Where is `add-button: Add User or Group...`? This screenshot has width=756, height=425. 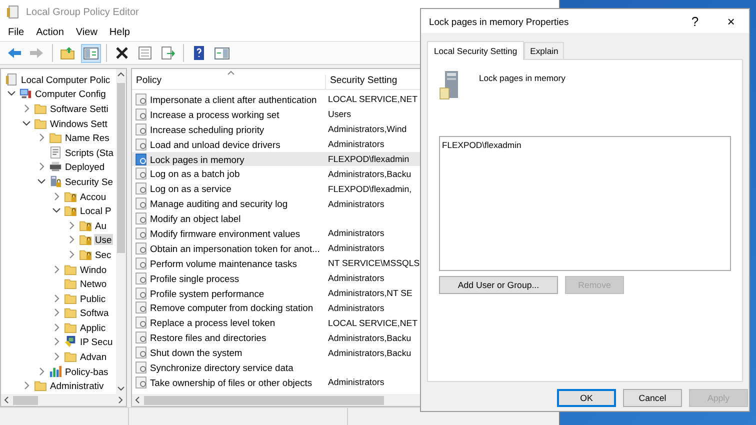
add-button: Add User or Group... is located at coordinates (498, 285).